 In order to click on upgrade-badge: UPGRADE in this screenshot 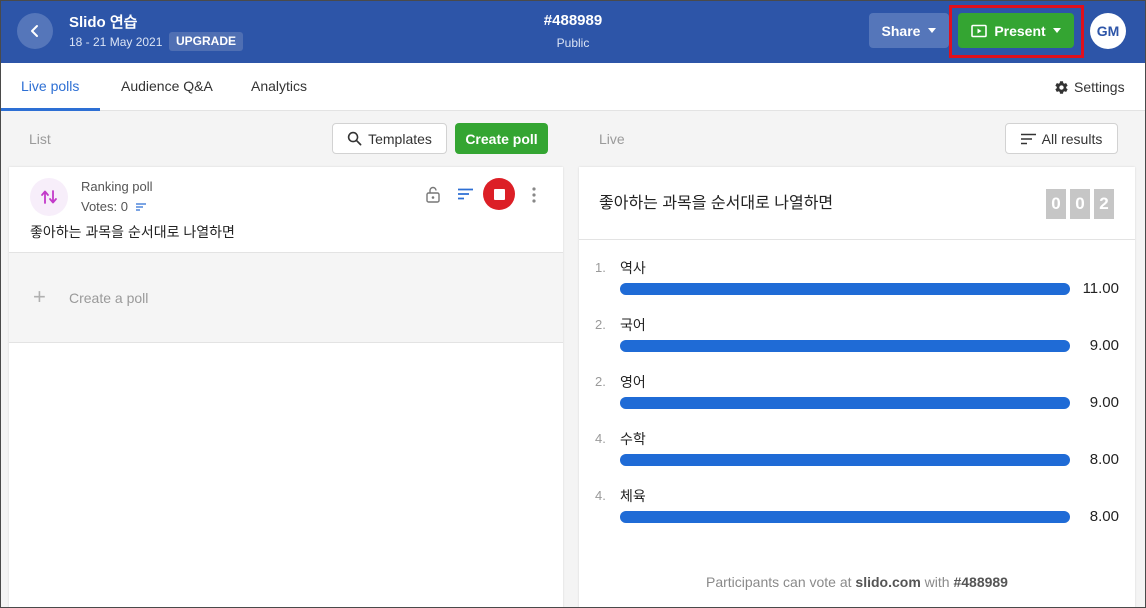, I will do `click(206, 41)`.